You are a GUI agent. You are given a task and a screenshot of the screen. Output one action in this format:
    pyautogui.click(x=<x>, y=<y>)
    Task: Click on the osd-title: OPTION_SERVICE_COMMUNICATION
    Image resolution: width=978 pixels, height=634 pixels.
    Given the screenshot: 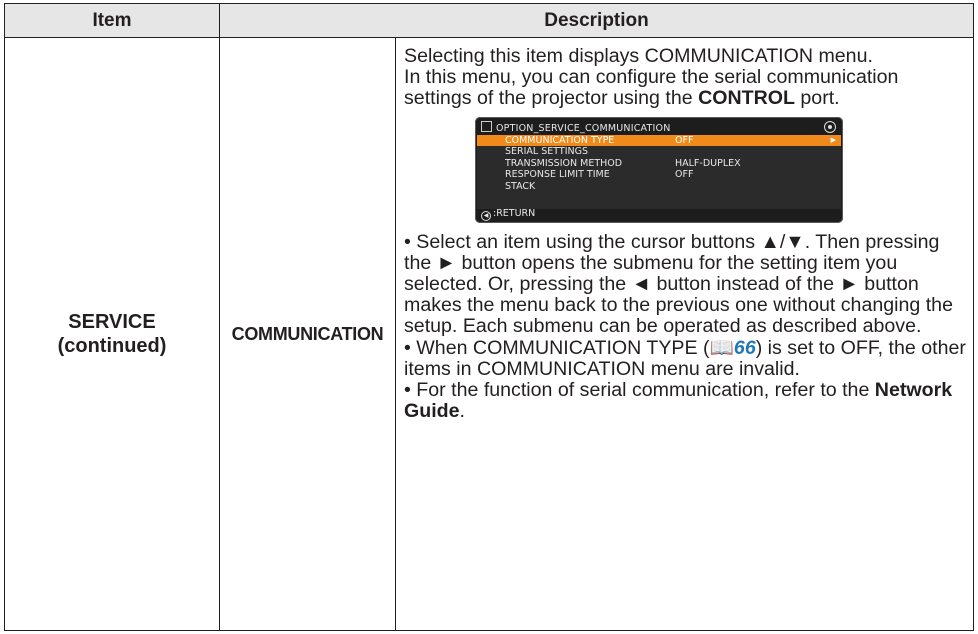 What is the action you would take?
    pyautogui.click(x=576, y=127)
    